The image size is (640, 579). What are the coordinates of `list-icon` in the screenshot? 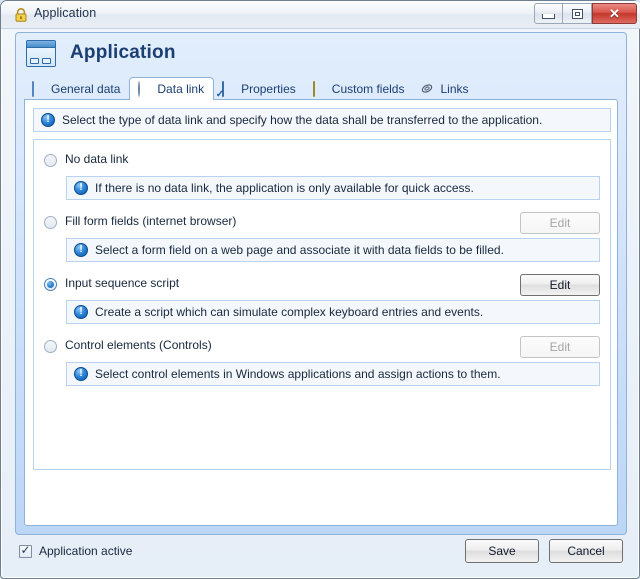 It's located at (319, 88).